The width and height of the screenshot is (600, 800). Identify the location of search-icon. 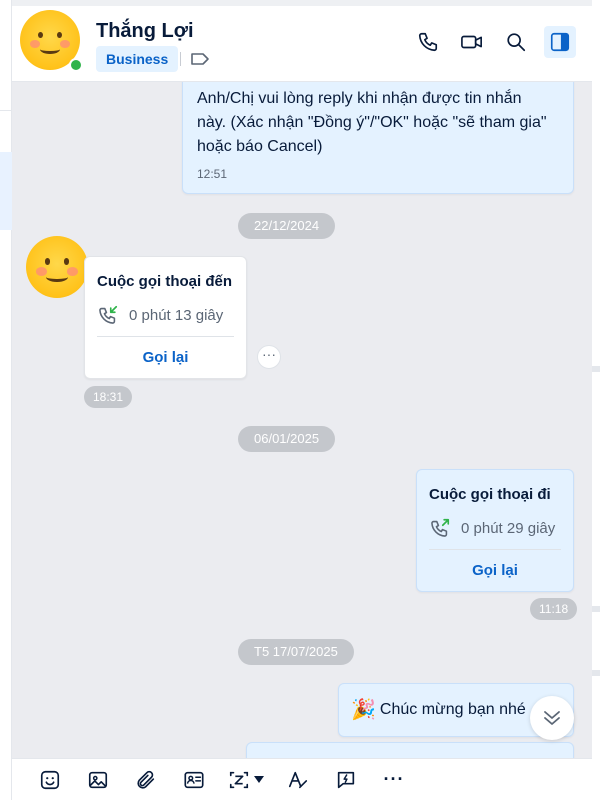
(516, 42).